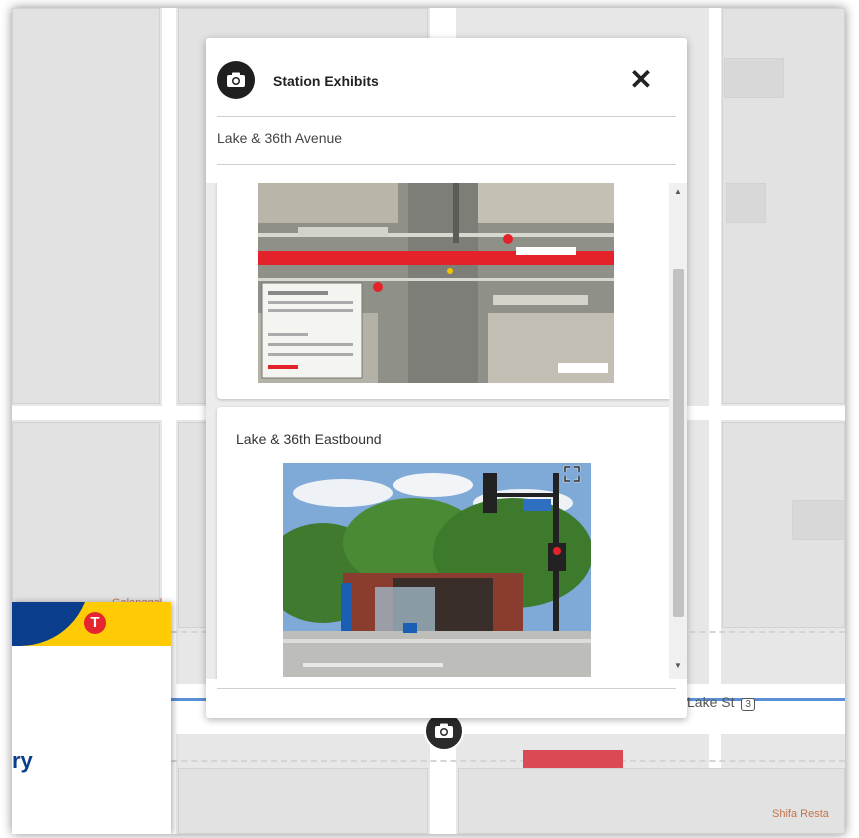 The height and width of the screenshot is (838, 859). Describe the element at coordinates (437, 570) in the screenshot. I see `station-photo` at that location.